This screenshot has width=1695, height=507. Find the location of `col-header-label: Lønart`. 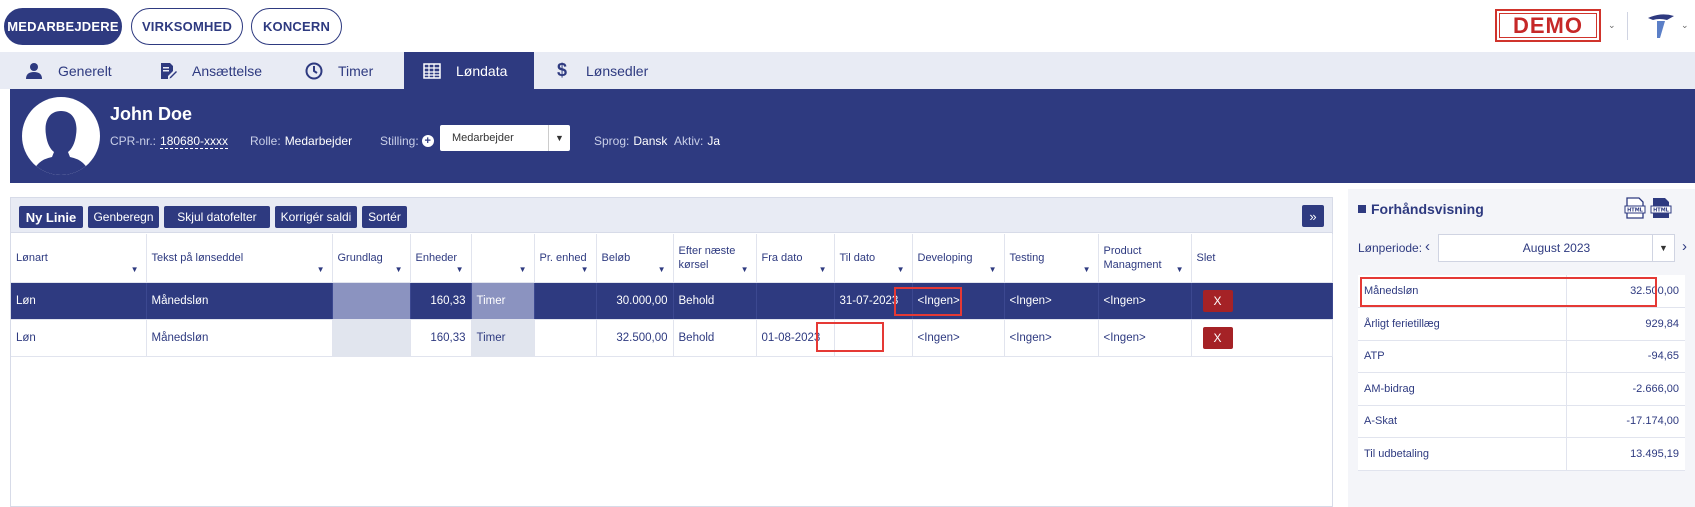

col-header-label: Lønart is located at coordinates (32, 257).